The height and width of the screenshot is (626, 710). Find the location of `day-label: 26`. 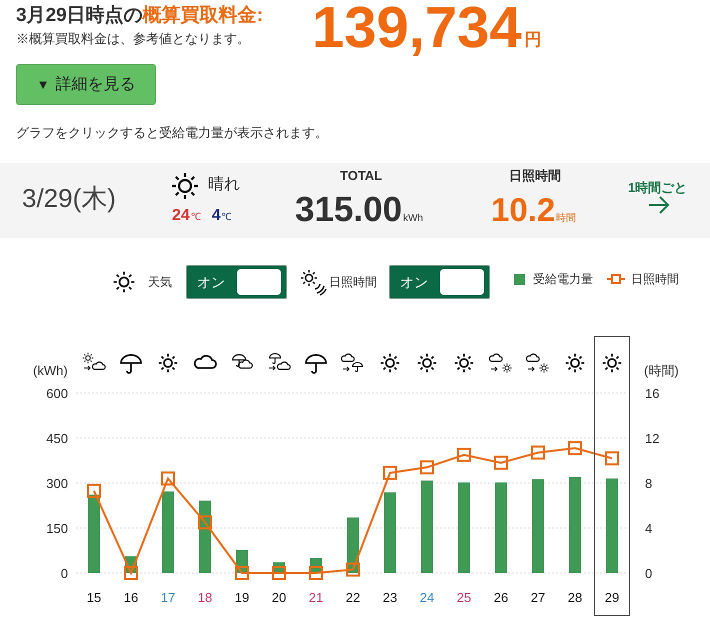

day-label: 26 is located at coordinates (501, 597).